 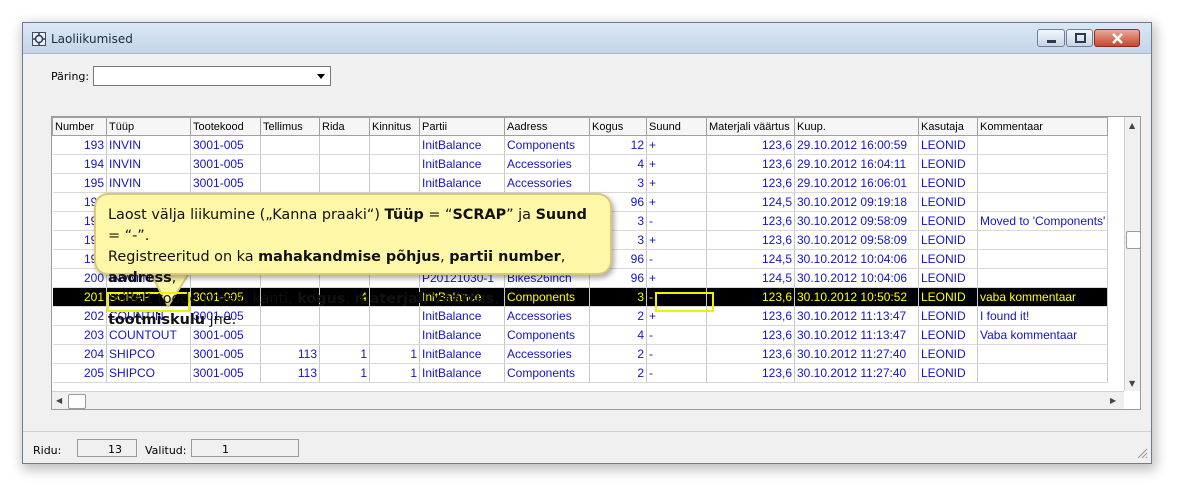 I want to click on scroll-right-icon: ▶, so click(x=1113, y=400).